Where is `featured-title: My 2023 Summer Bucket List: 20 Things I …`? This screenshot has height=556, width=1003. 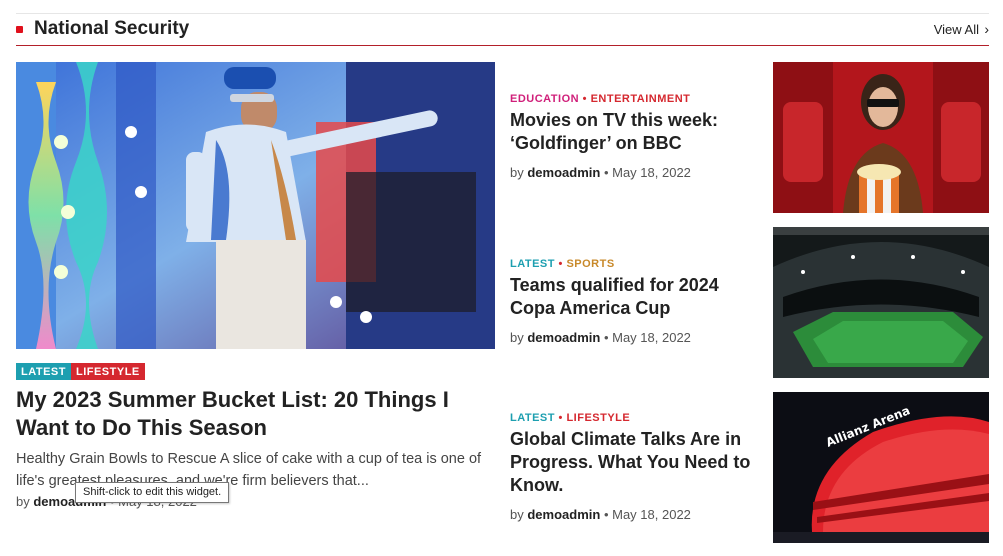
featured-title: My 2023 Summer Bucket List: 20 Things I … is located at coordinates (251, 414).